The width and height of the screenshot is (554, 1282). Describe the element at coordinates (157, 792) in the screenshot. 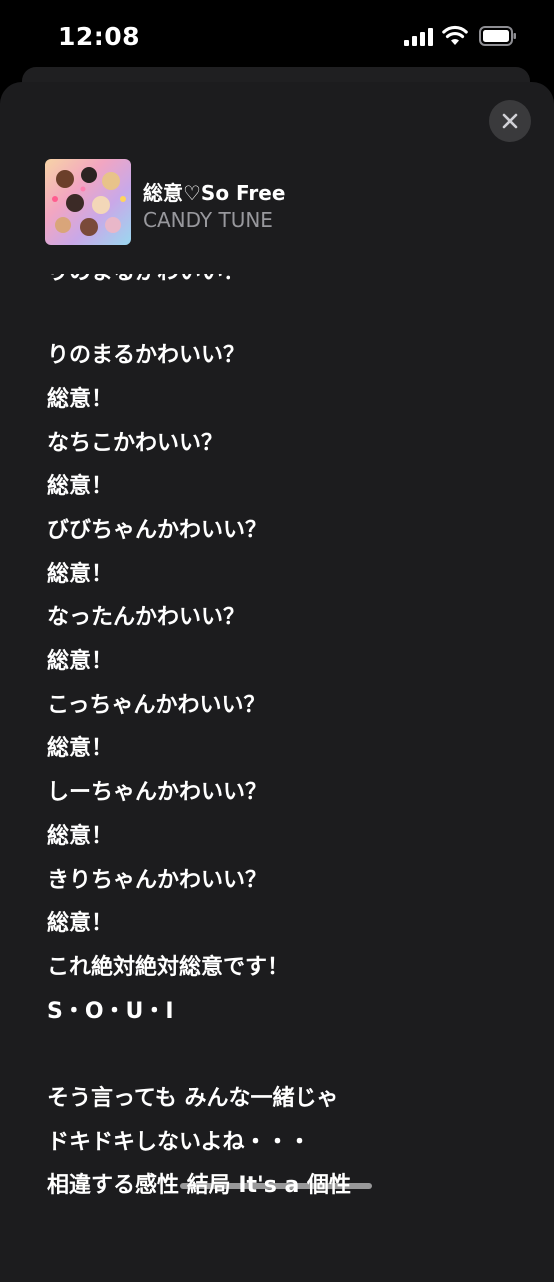

I see `lyric-line: しーちゃんかわいい？` at that location.